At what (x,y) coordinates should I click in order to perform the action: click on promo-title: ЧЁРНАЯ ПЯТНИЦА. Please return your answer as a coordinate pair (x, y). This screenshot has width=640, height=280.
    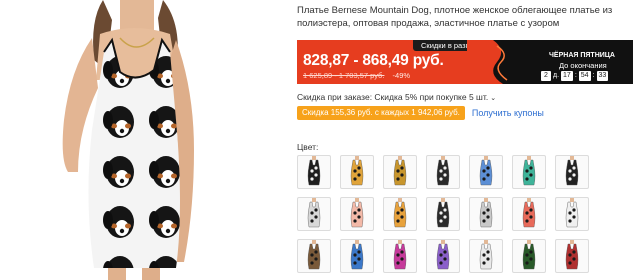
    Looking at the image, I should click on (582, 55).